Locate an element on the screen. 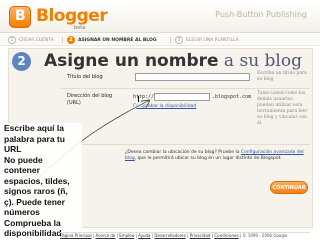 The image size is (320, 240). annotation-line: espacios, tildes, is located at coordinates (37, 180).